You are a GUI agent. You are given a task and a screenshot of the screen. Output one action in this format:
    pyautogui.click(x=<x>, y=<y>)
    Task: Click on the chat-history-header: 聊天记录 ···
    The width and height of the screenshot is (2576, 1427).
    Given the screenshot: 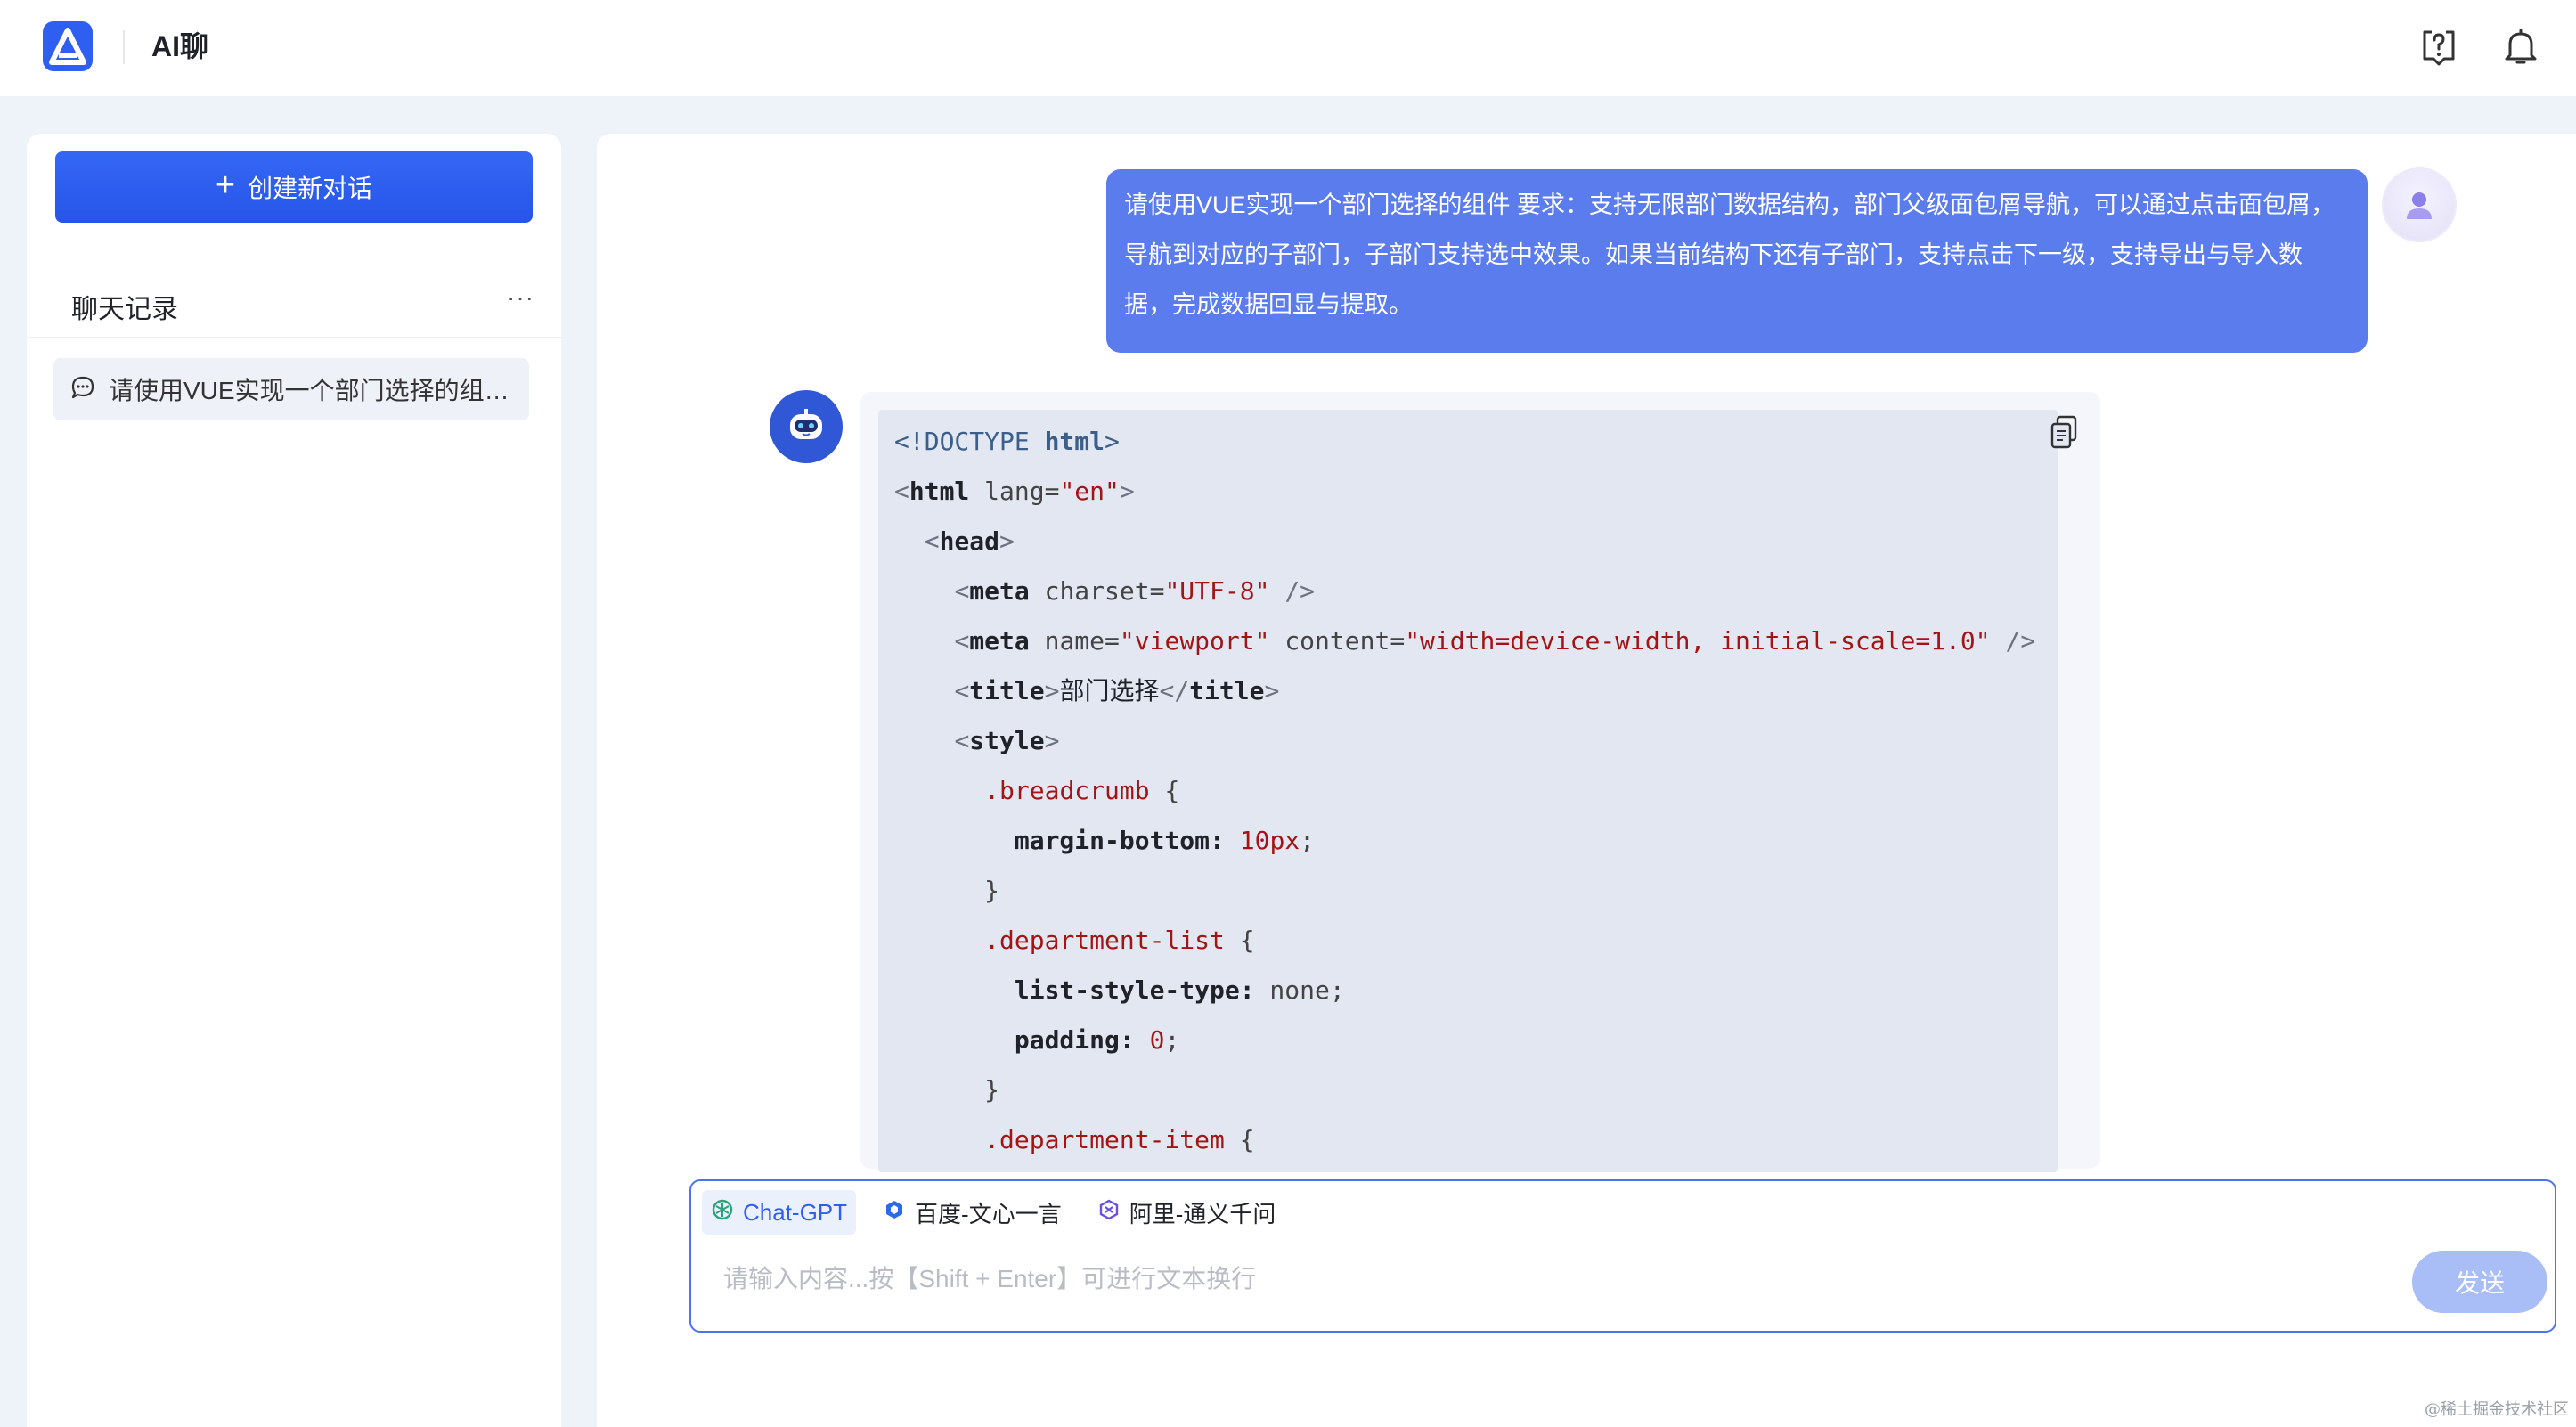 What is the action you would take?
    pyautogui.click(x=294, y=302)
    